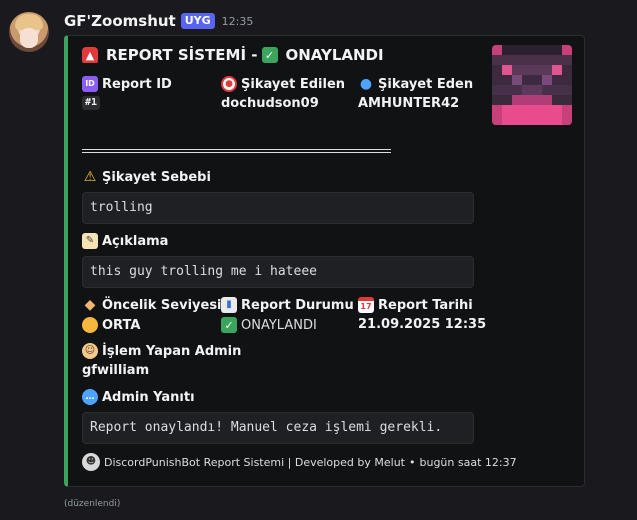 The height and width of the screenshot is (520, 637). What do you see at coordinates (334, 55) in the screenshot?
I see `embed-title-status: ONAYLANDI` at bounding box center [334, 55].